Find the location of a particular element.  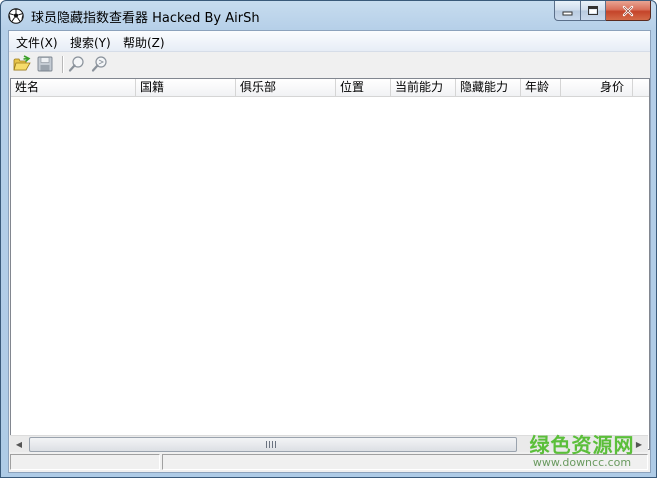

list-header: 姓名 国籍 俱乐部 位置 当前能力 隐藏能力 年龄 身价 is located at coordinates (330, 88).